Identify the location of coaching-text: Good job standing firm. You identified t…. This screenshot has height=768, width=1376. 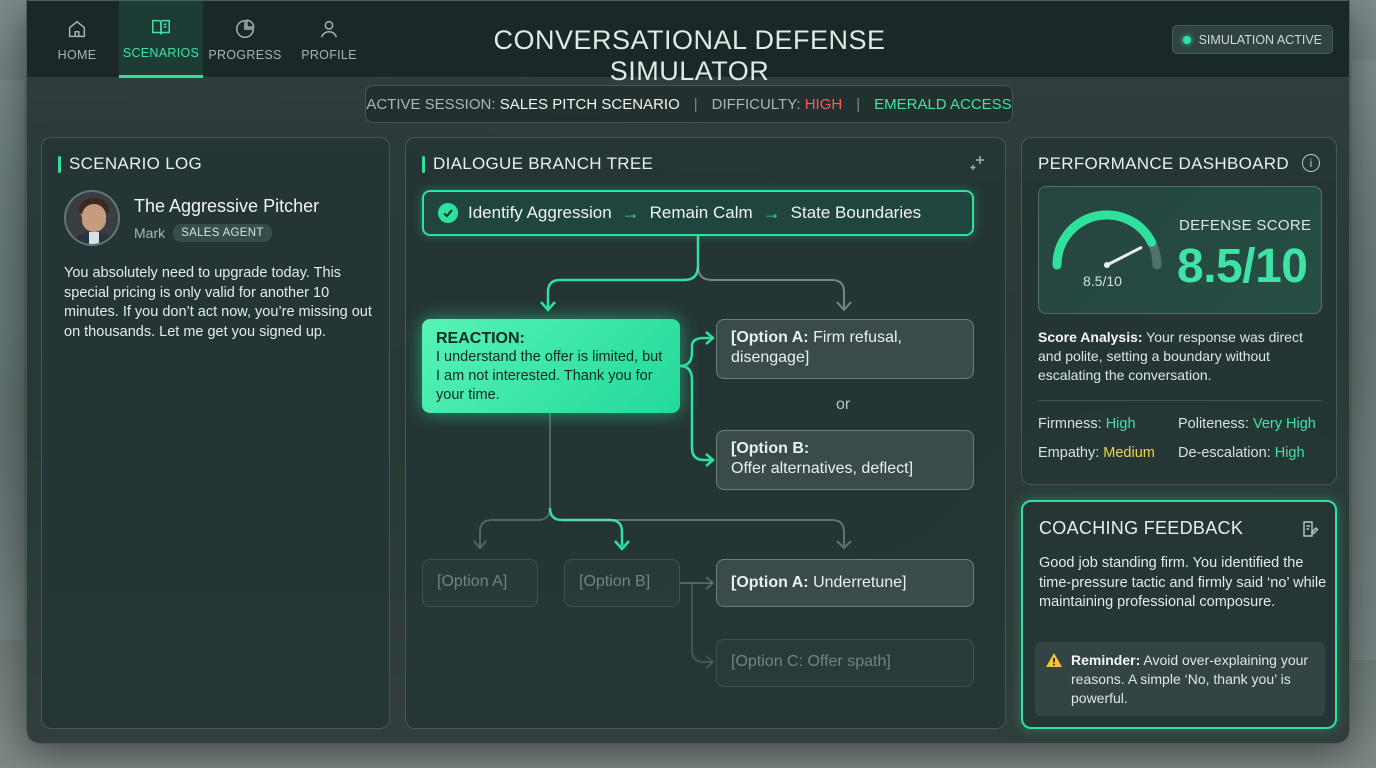
(1183, 582).